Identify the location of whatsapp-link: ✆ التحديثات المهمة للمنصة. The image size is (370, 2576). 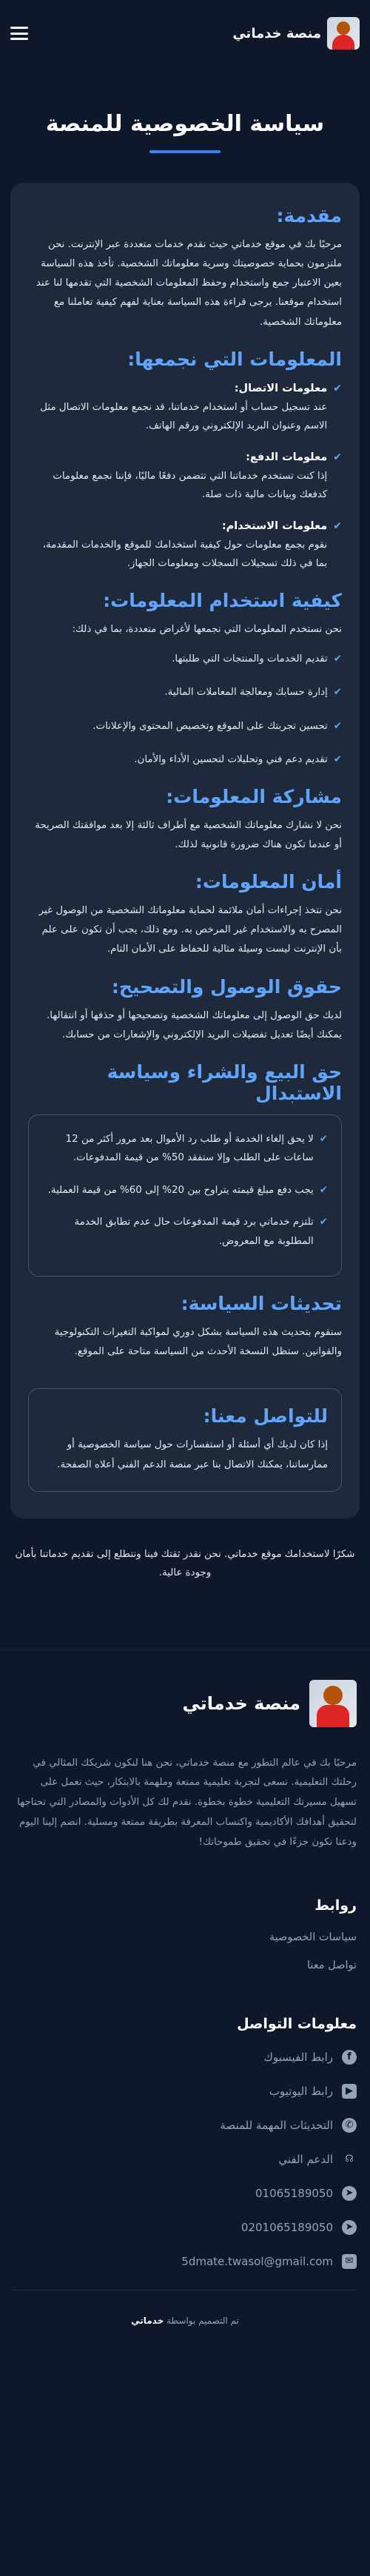
(185, 2125).